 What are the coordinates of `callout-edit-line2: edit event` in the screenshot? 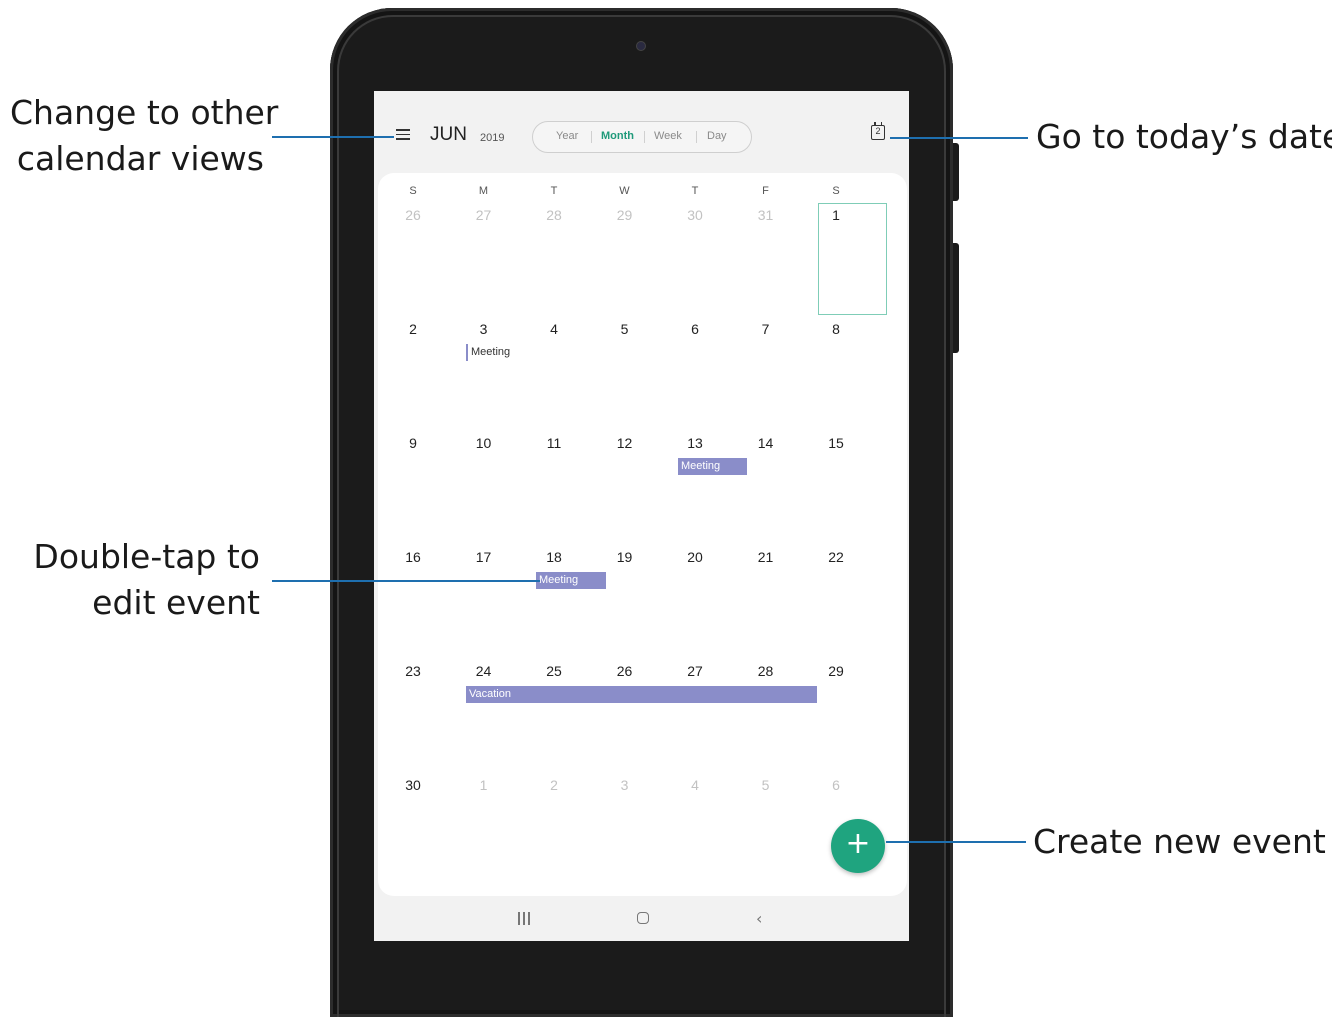 It's located at (176, 602).